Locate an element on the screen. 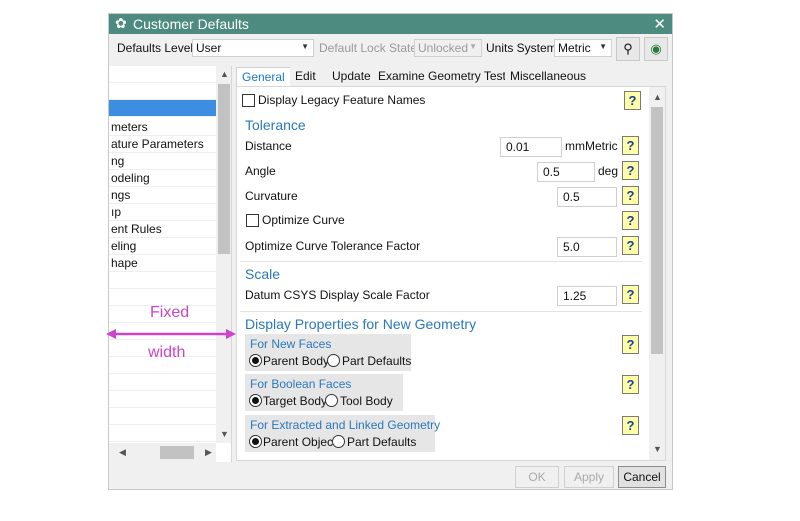  tree-item: ngs is located at coordinates (162, 195).